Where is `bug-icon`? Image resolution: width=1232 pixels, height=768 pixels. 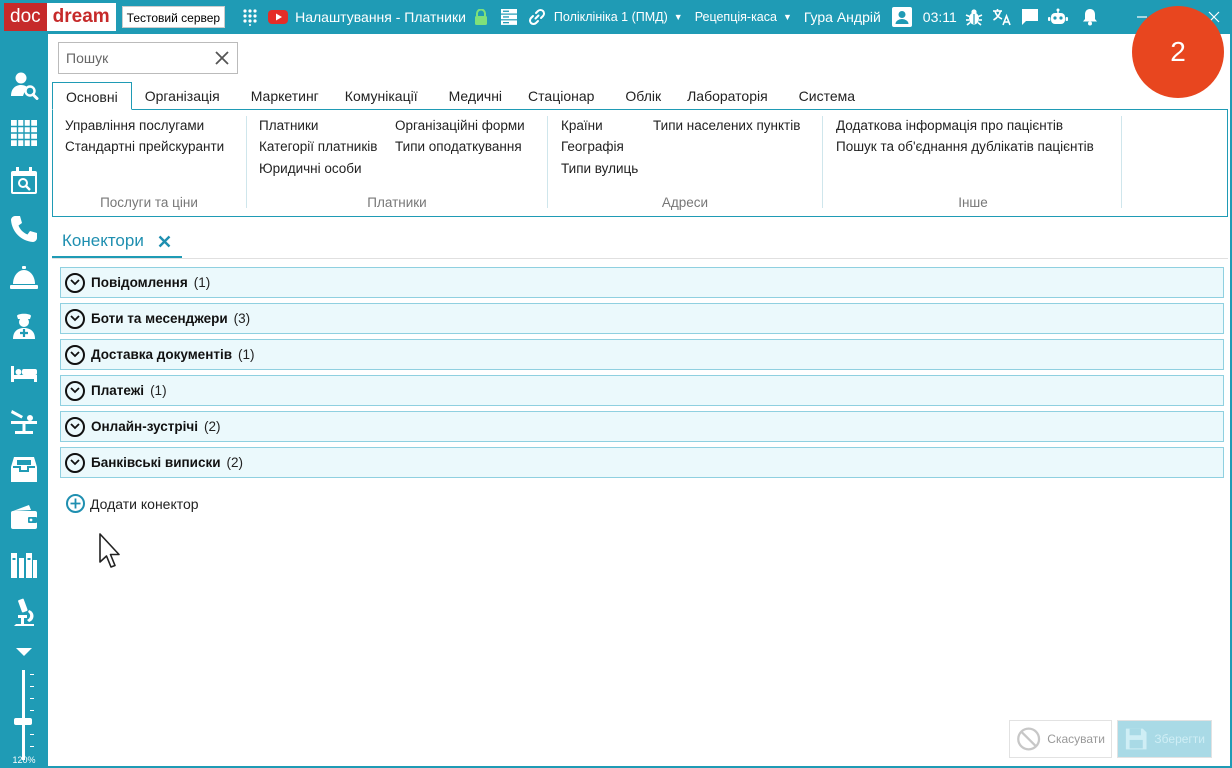
bug-icon is located at coordinates (974, 17).